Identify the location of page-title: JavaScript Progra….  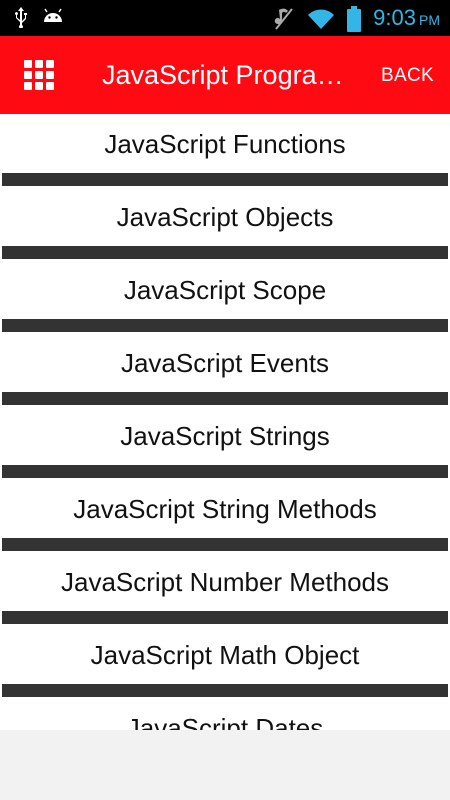
(223, 75).